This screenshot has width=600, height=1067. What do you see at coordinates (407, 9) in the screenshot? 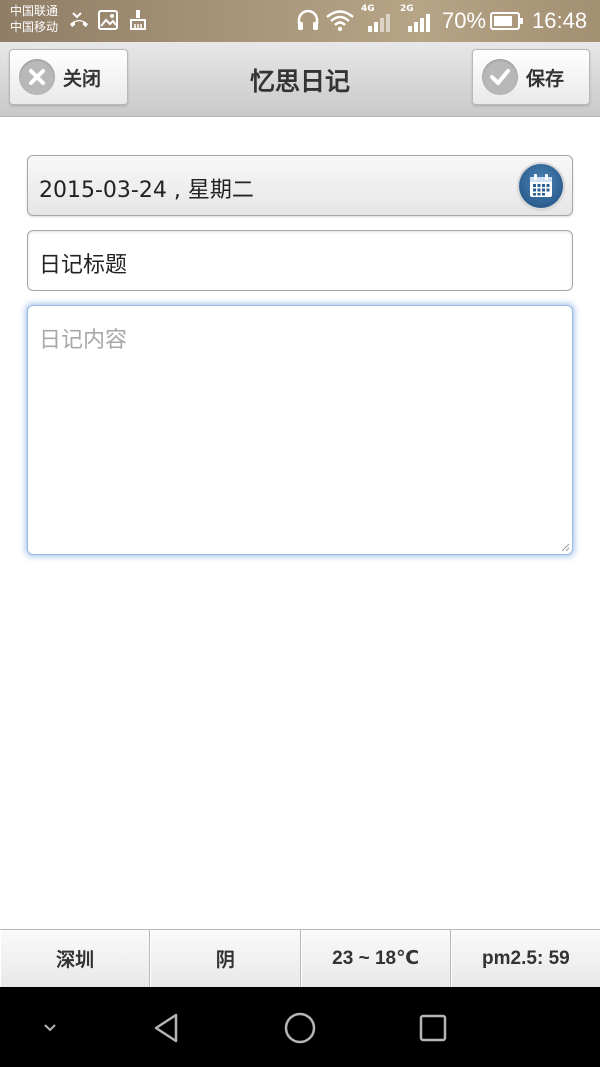
I see `network-2g-label: 2G` at bounding box center [407, 9].